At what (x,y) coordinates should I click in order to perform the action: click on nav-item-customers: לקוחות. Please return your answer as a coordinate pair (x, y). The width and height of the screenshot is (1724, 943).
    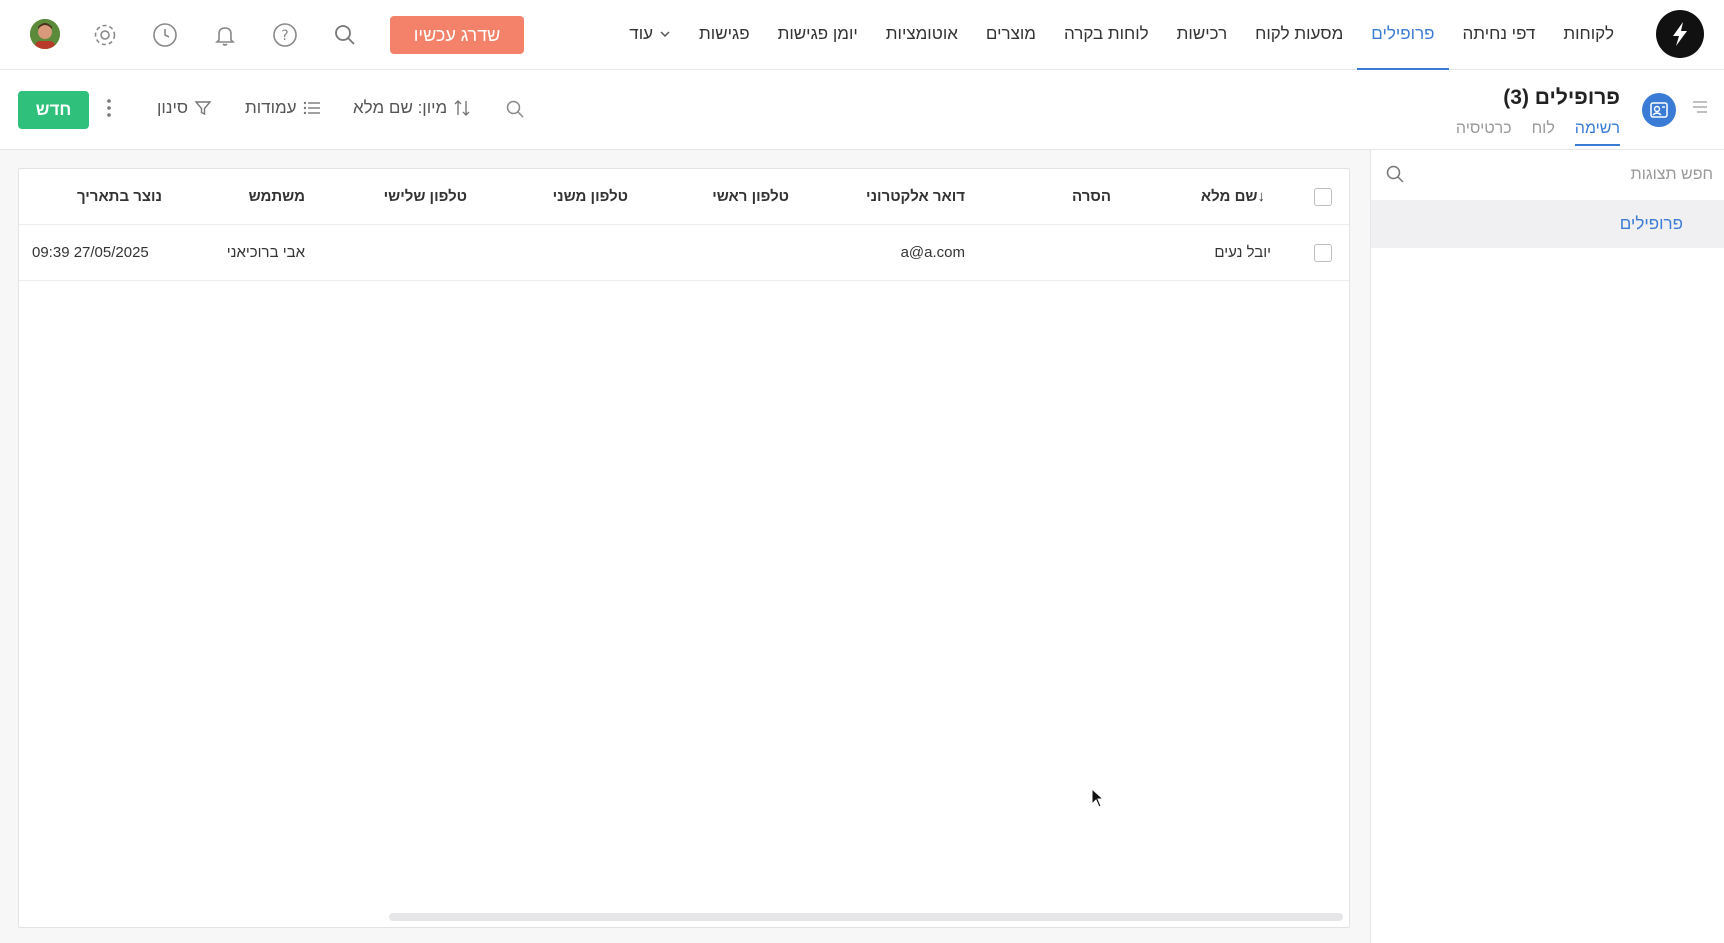
    Looking at the image, I should click on (1588, 35).